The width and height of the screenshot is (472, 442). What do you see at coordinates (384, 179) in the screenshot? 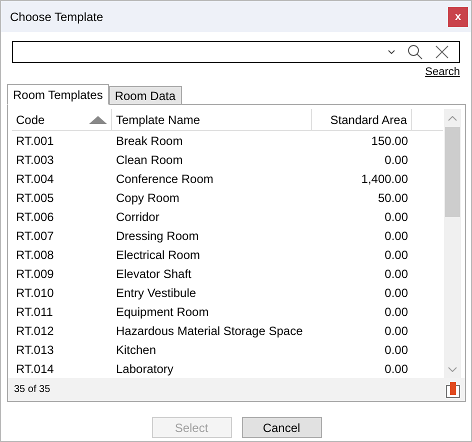
I see `table-cell-text: 1,400.00` at bounding box center [384, 179].